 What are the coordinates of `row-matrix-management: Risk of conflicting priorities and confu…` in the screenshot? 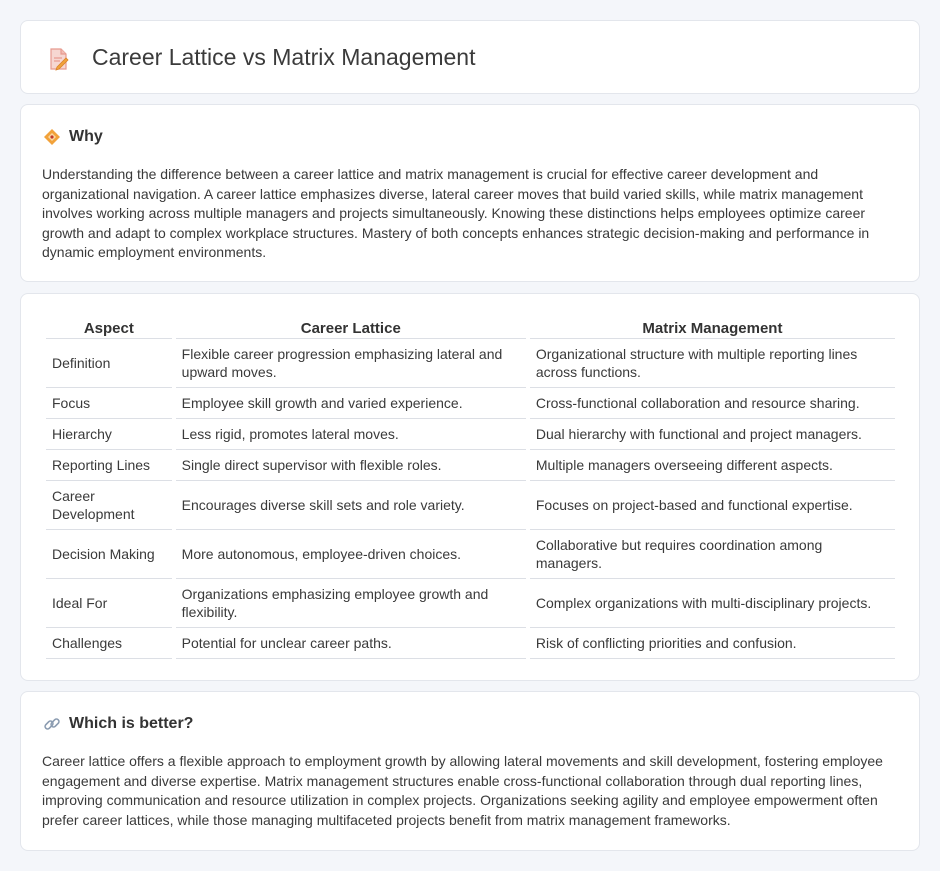 It's located at (712, 643).